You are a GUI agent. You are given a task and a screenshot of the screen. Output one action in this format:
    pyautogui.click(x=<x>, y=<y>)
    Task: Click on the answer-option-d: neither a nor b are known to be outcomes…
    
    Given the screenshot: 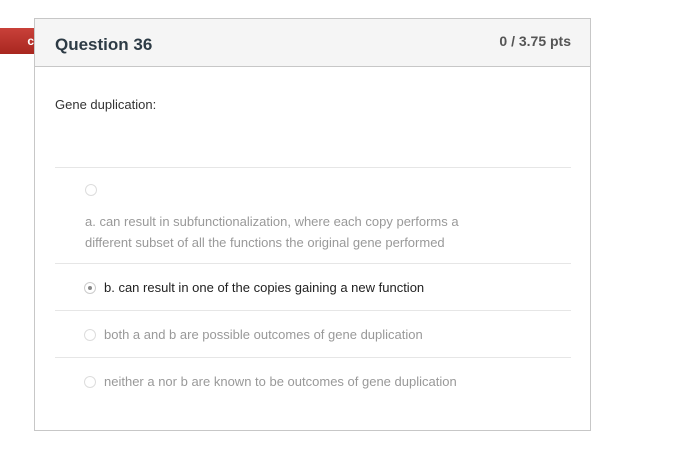 What is the action you would take?
    pyautogui.click(x=313, y=380)
    